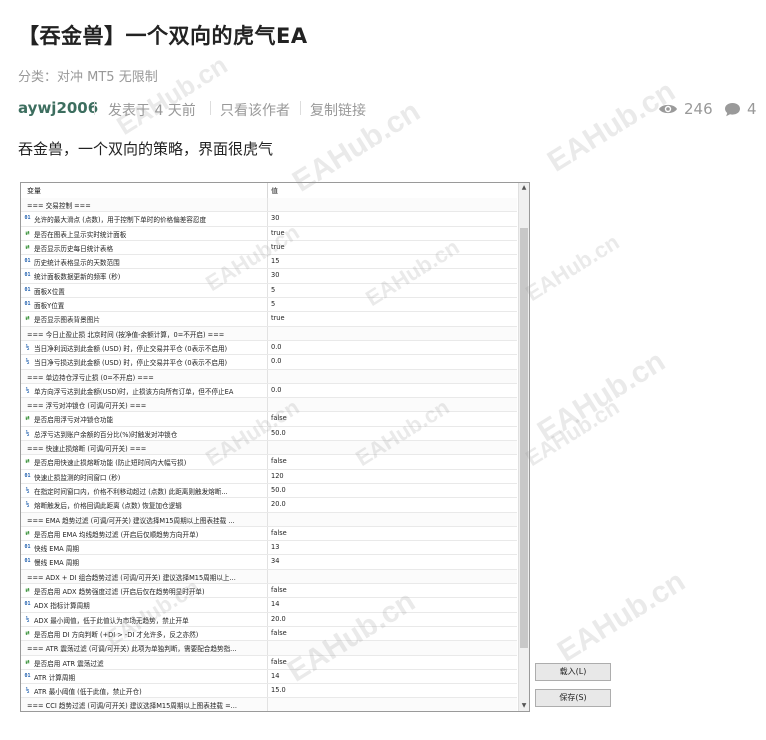 The width and height of the screenshot is (766, 740). Describe the element at coordinates (269, 591) in the screenshot. I see `parameter-row: ⇄ 是否启用 ADX 趋势强度过滤 (开启后仅在趋势明显时开单) false` at that location.